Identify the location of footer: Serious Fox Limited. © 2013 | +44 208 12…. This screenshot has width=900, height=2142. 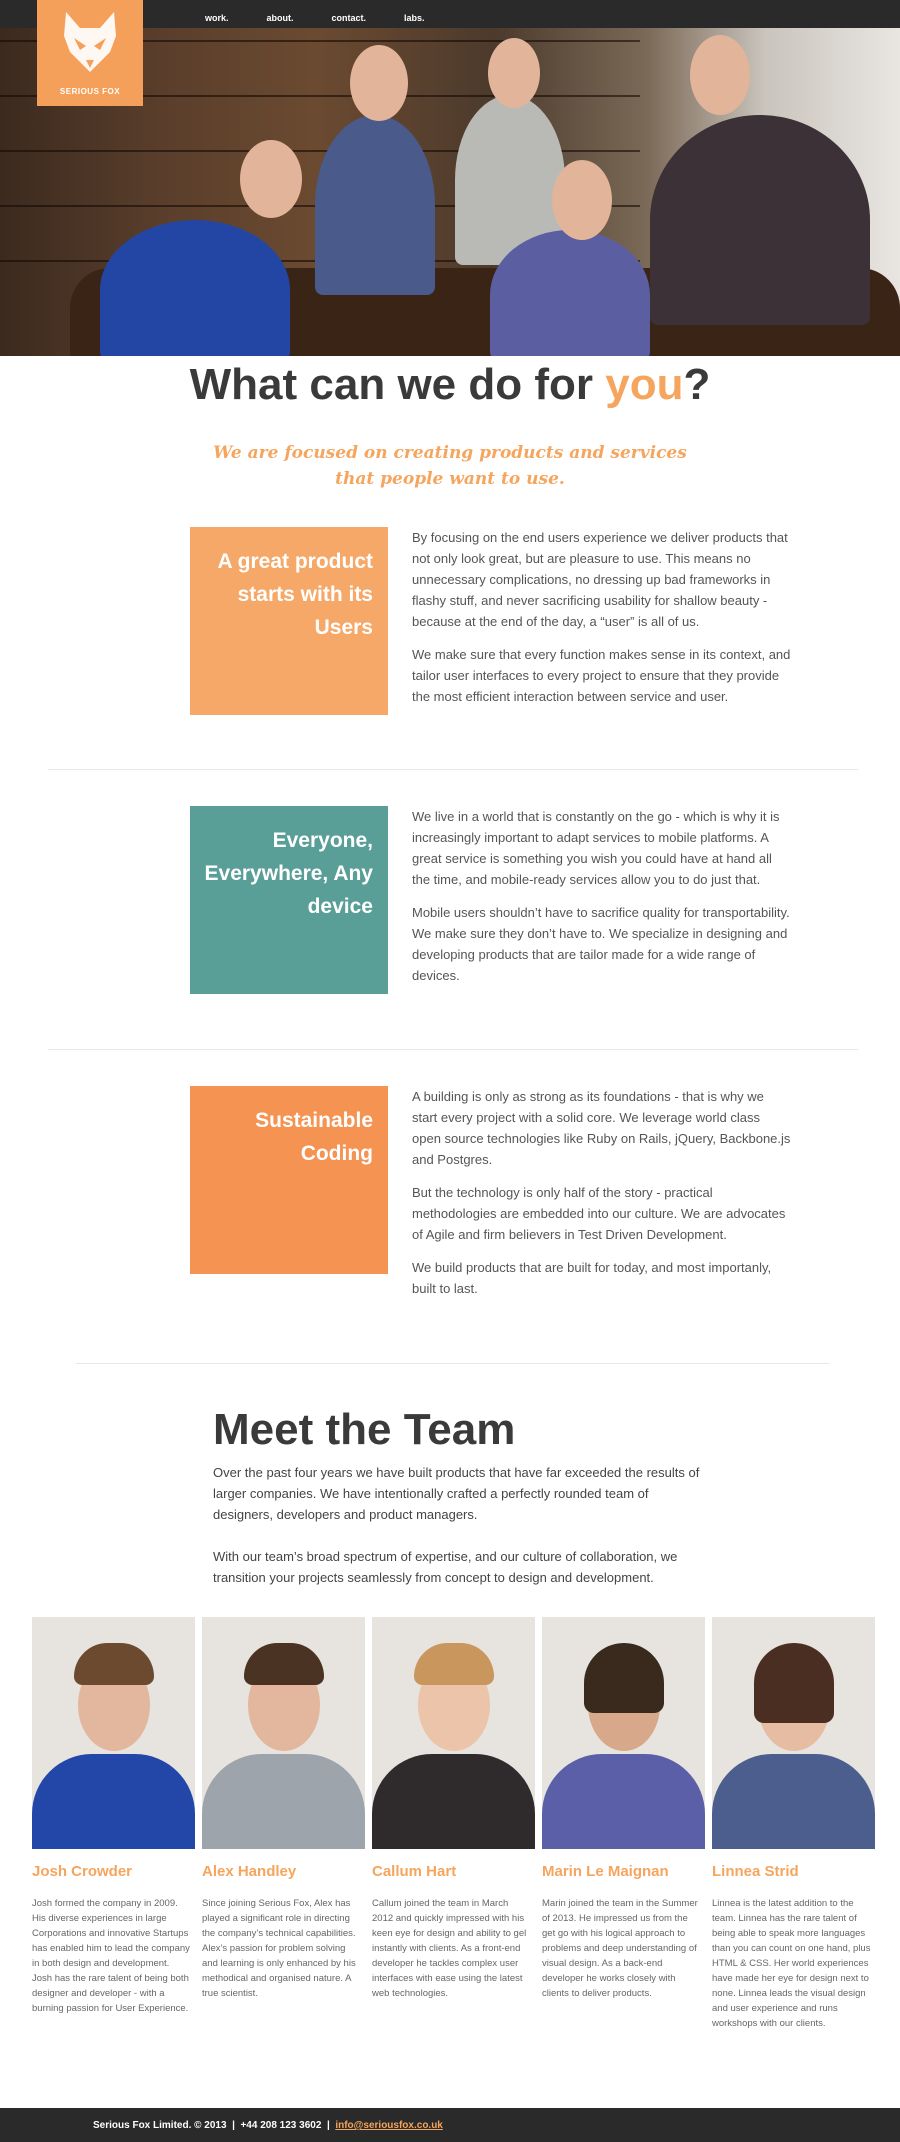
(450, 2125).